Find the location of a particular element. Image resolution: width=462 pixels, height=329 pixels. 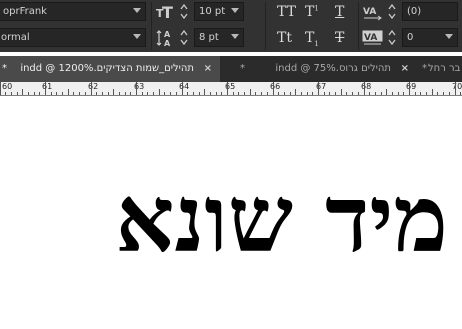

superscript-label: T is located at coordinates (310, 12).